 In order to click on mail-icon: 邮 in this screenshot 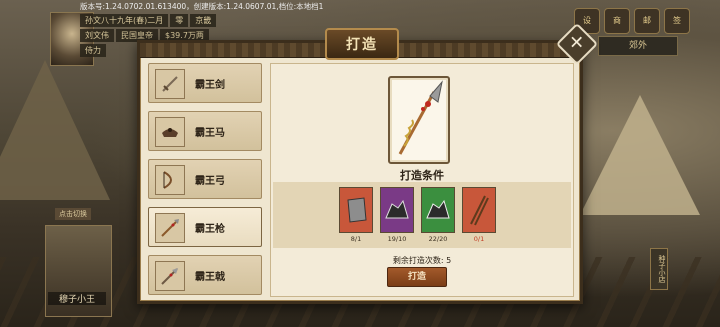, I will do `click(647, 21)`.